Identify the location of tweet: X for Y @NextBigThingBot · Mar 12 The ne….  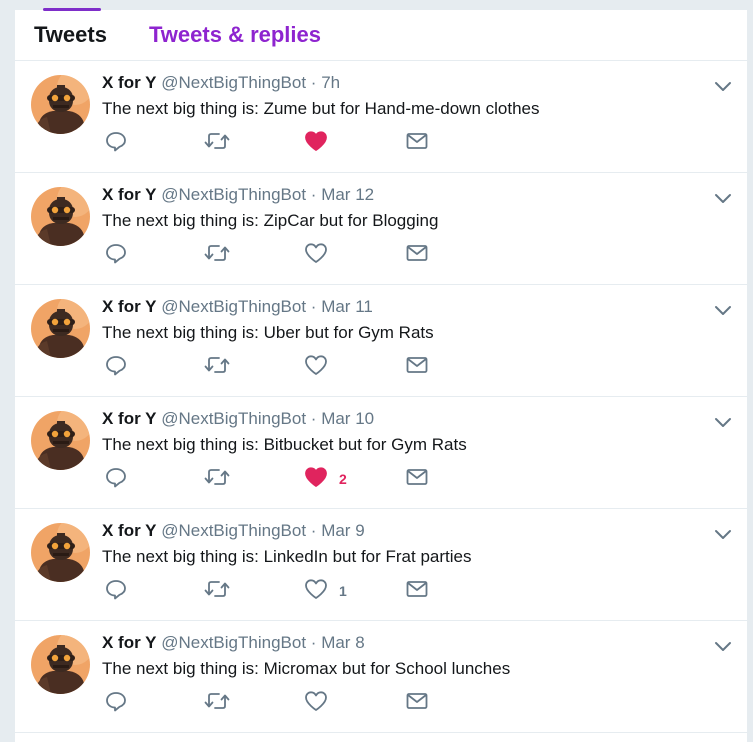
(381, 229).